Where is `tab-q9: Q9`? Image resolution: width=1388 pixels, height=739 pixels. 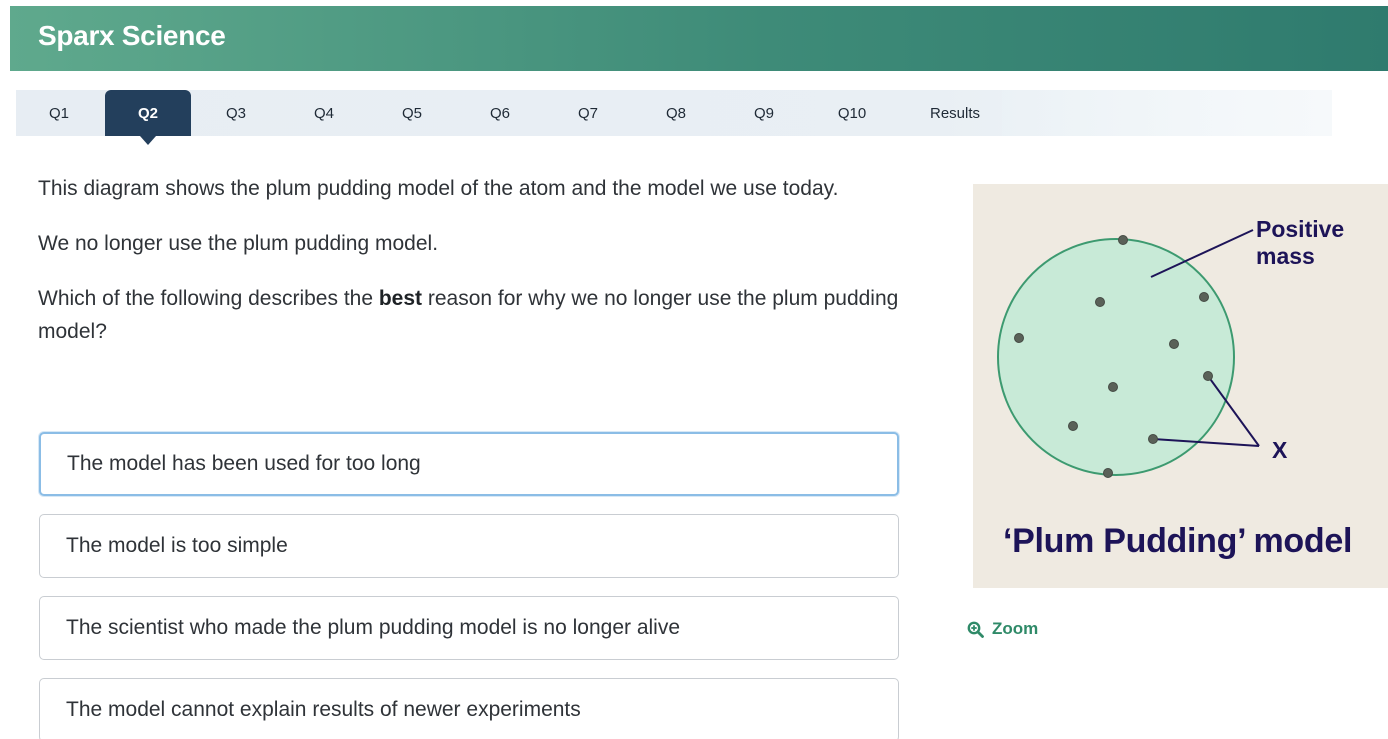
tab-q9: Q9 is located at coordinates (764, 113).